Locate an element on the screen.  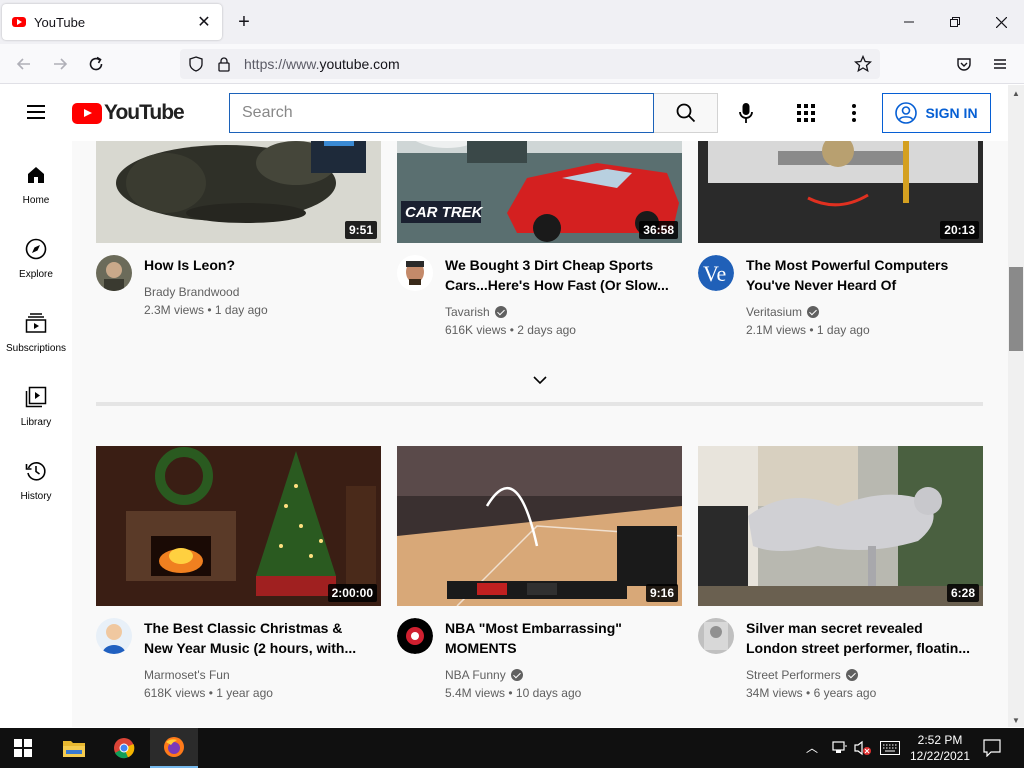
sidebar-item-history: History is located at coordinates (36, 474).